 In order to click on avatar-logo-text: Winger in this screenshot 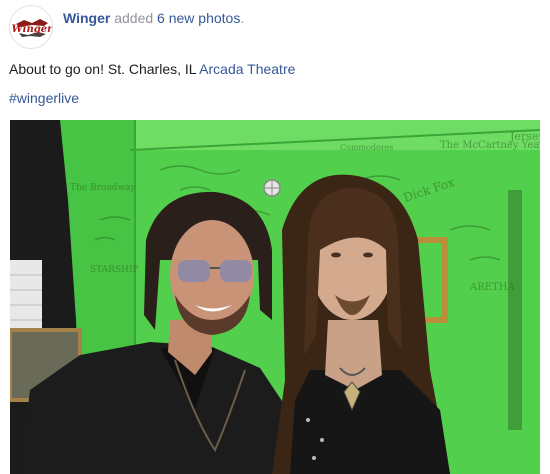, I will do `click(32, 29)`.